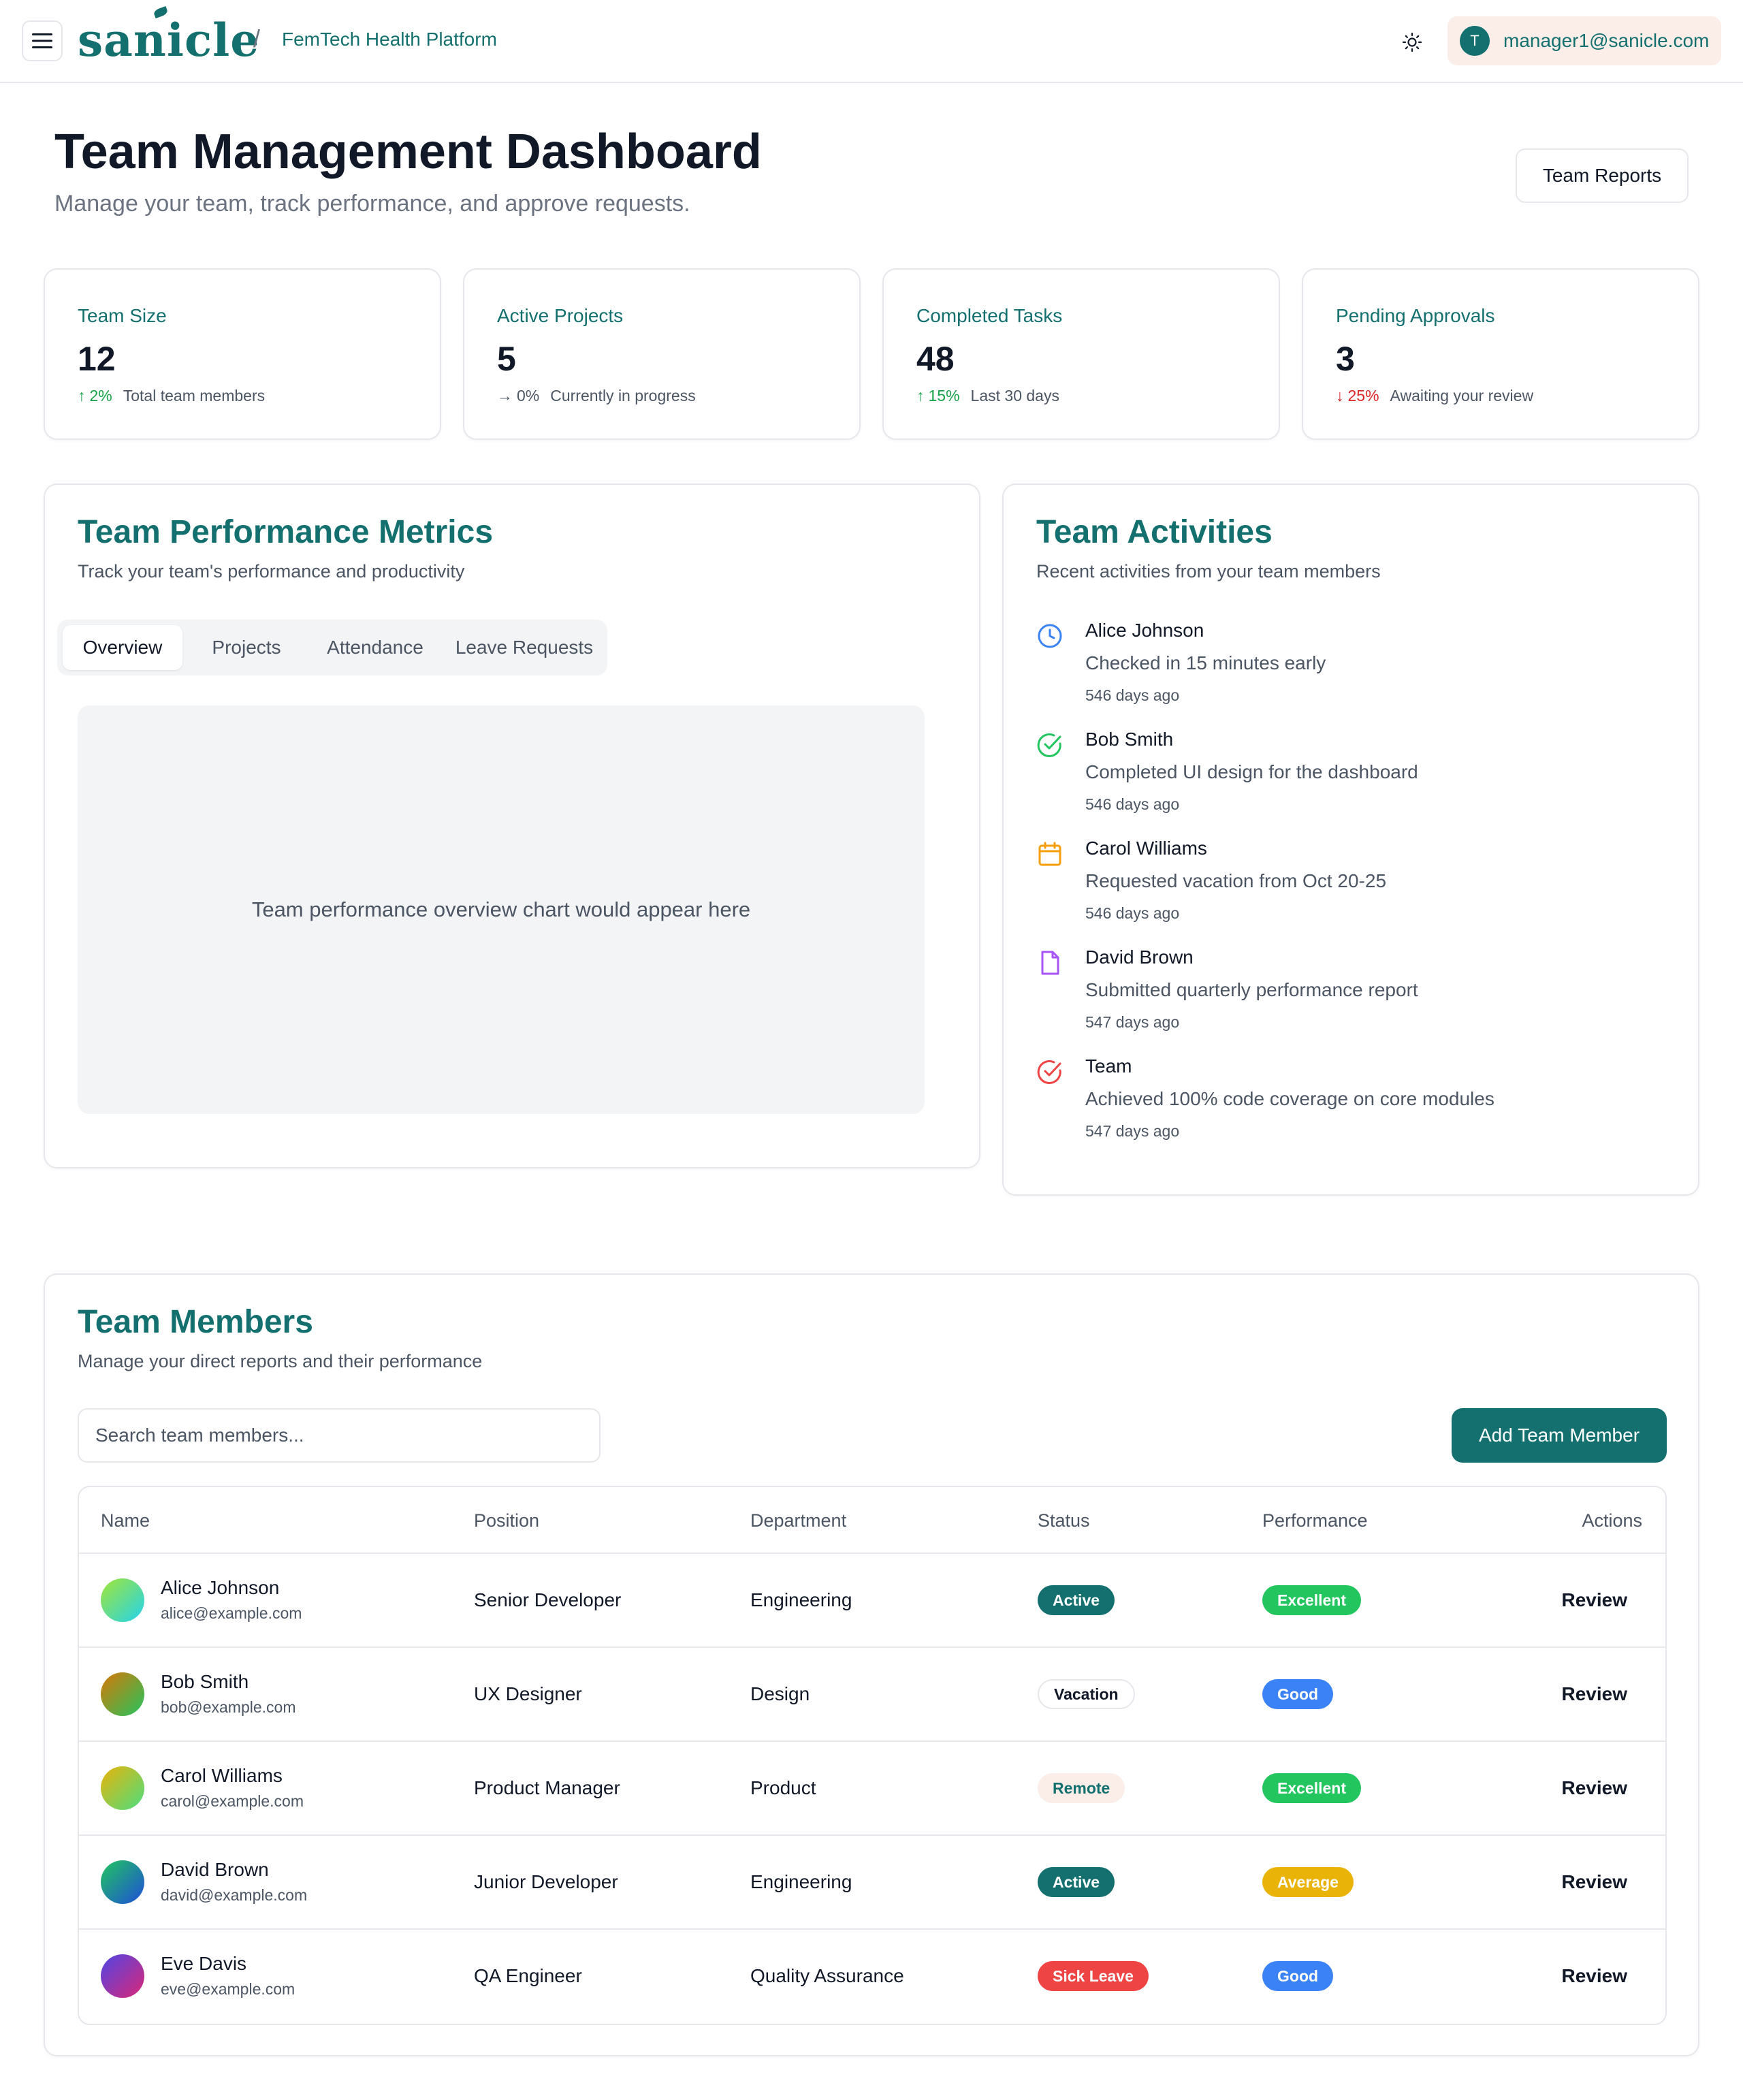  Describe the element at coordinates (229, 1707) in the screenshot. I see `member-email: bob@example.com` at that location.